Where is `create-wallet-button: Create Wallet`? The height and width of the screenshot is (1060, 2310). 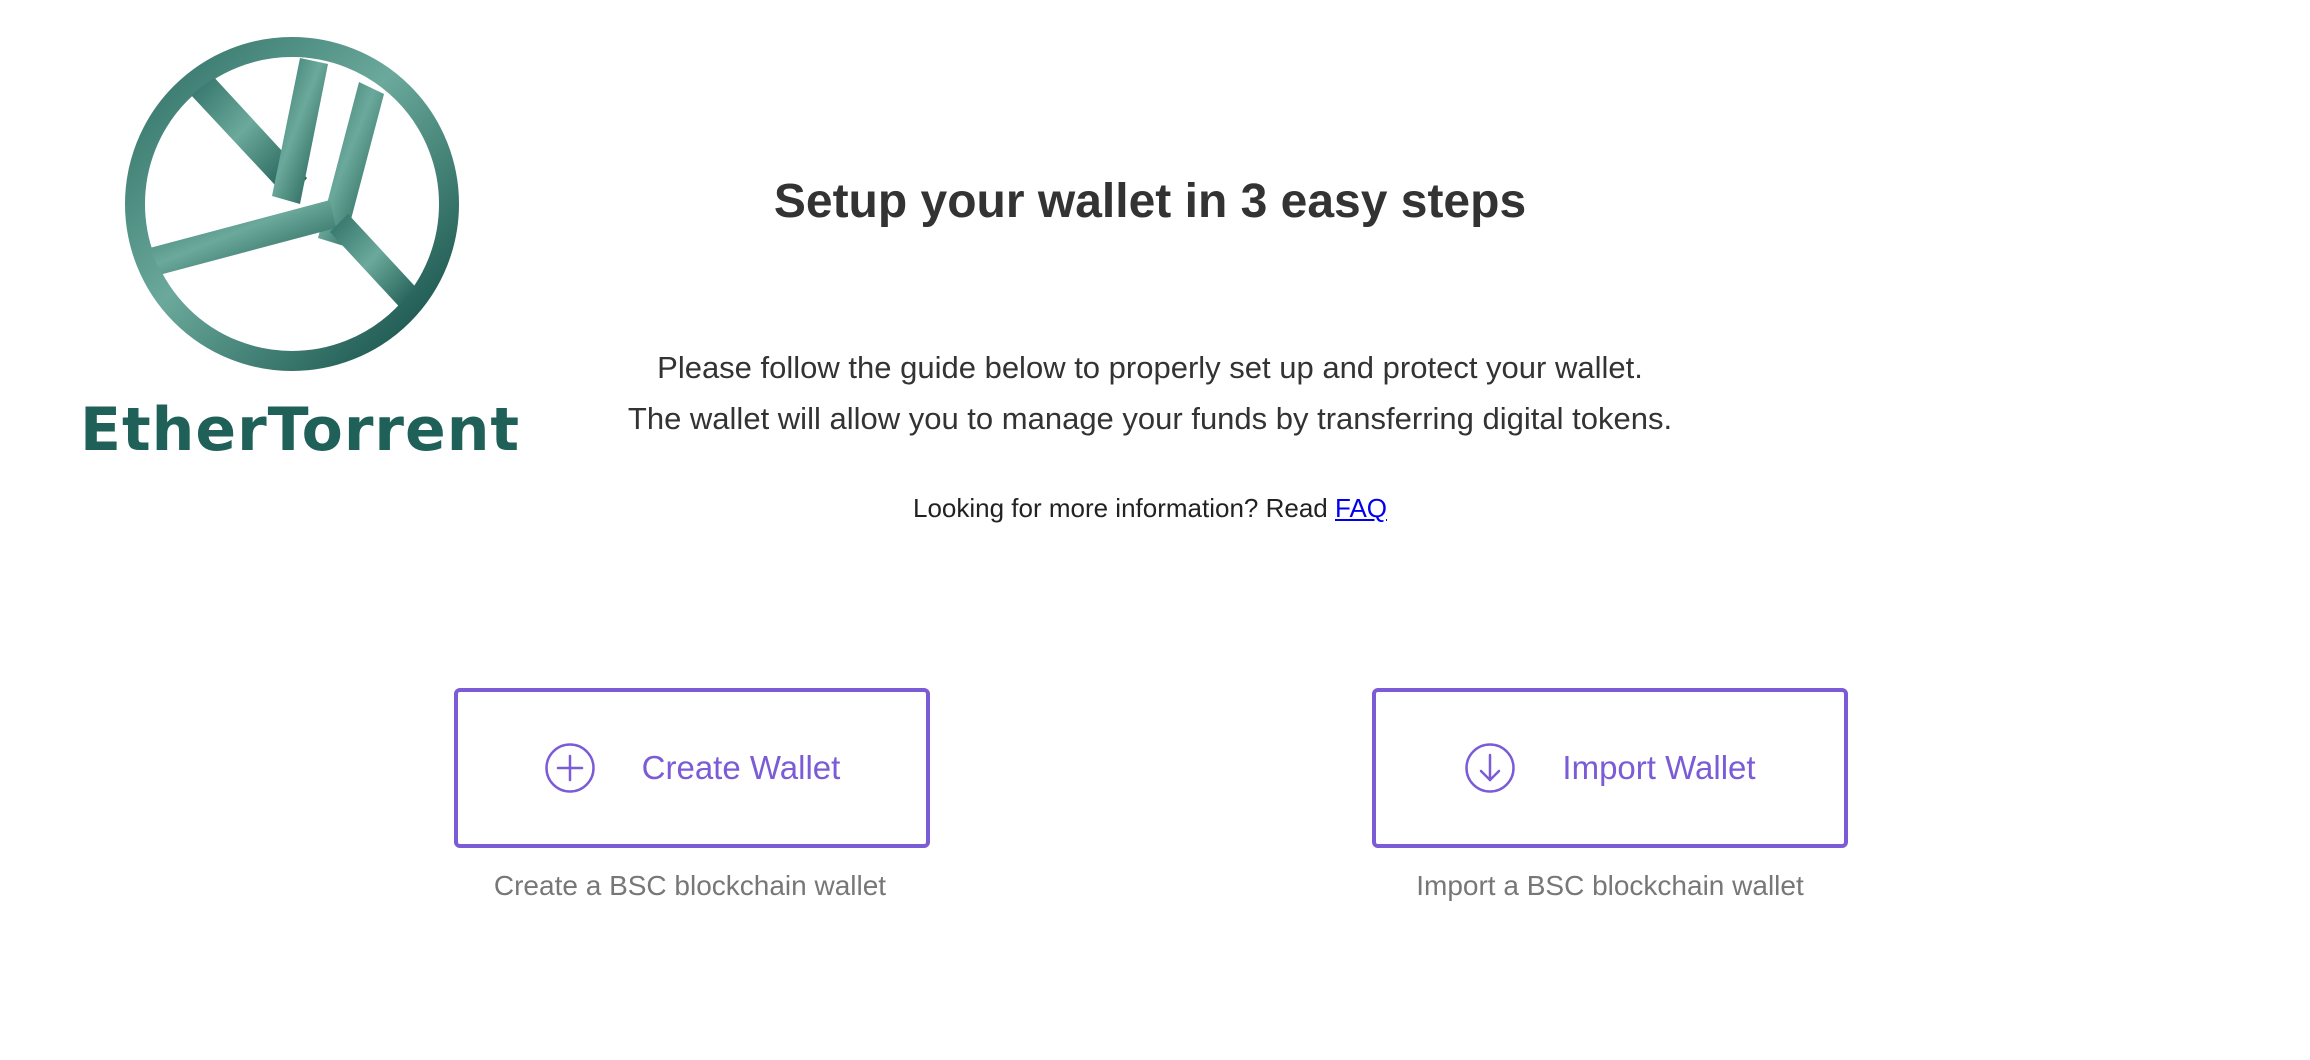 create-wallet-button: Create Wallet is located at coordinates (692, 768).